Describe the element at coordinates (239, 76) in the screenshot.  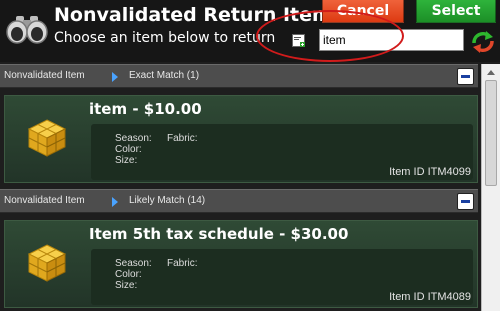
I see `section-bar-exact-match: Nonvalidated Item Exact Match (1)` at that location.